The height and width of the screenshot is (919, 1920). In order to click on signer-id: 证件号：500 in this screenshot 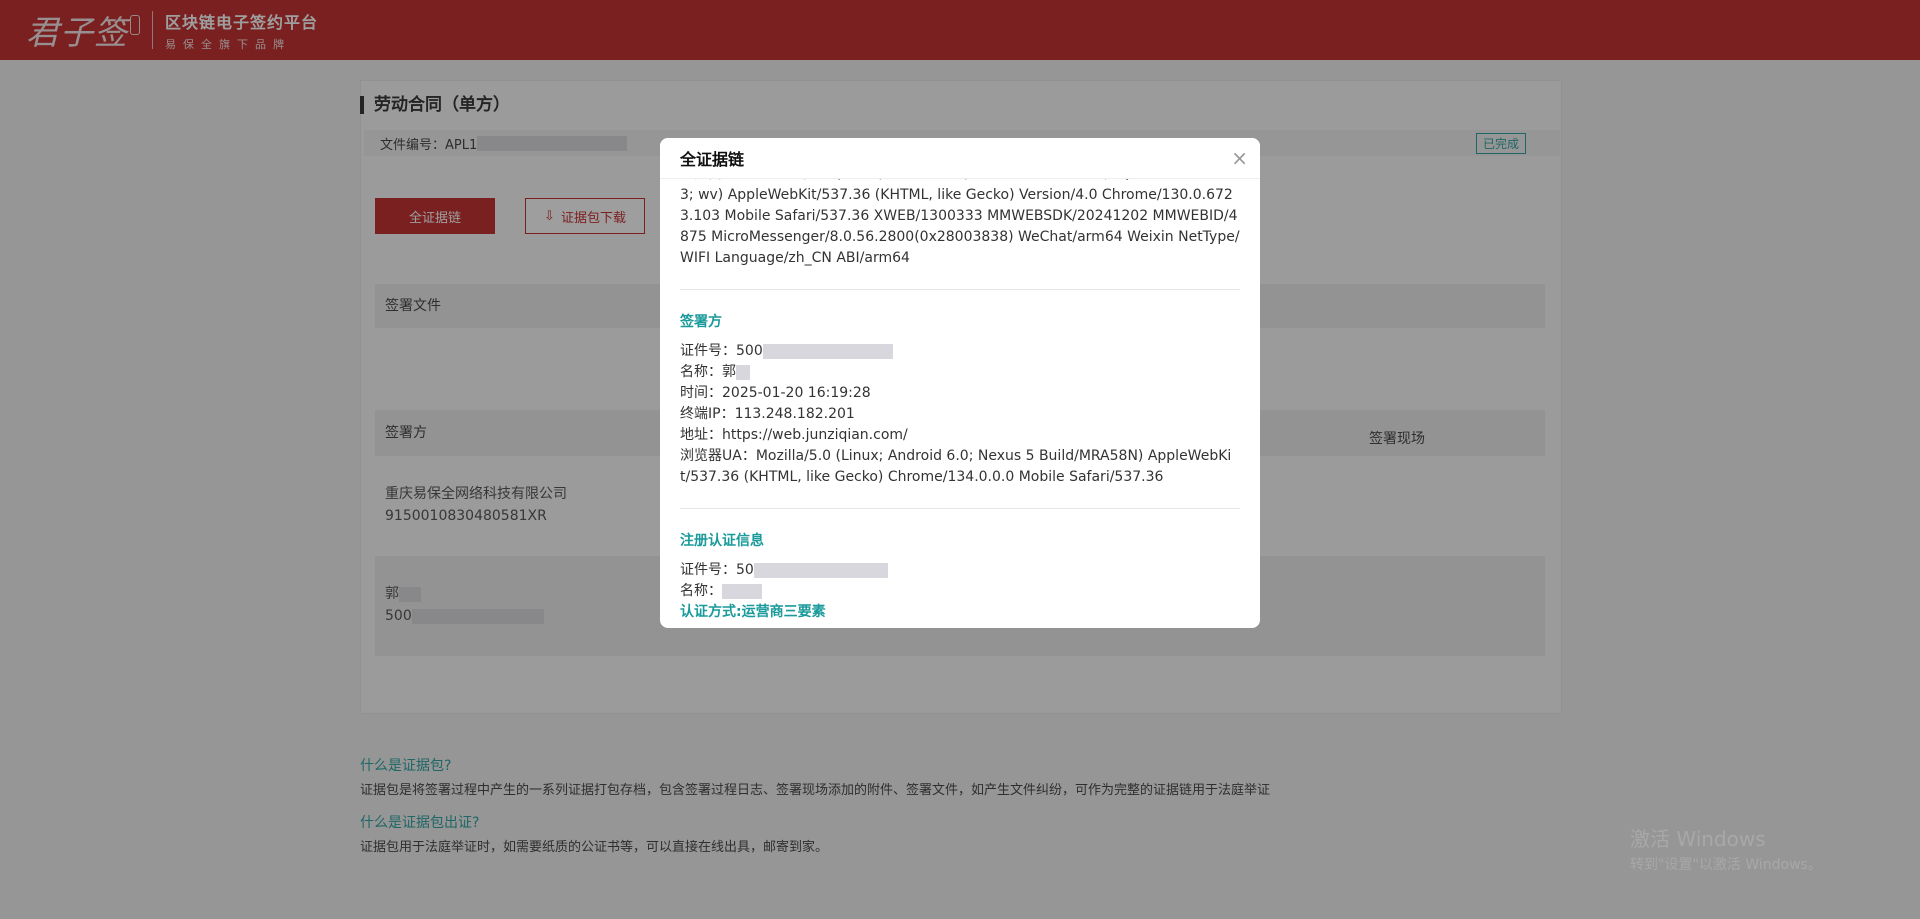, I will do `click(721, 351)`.